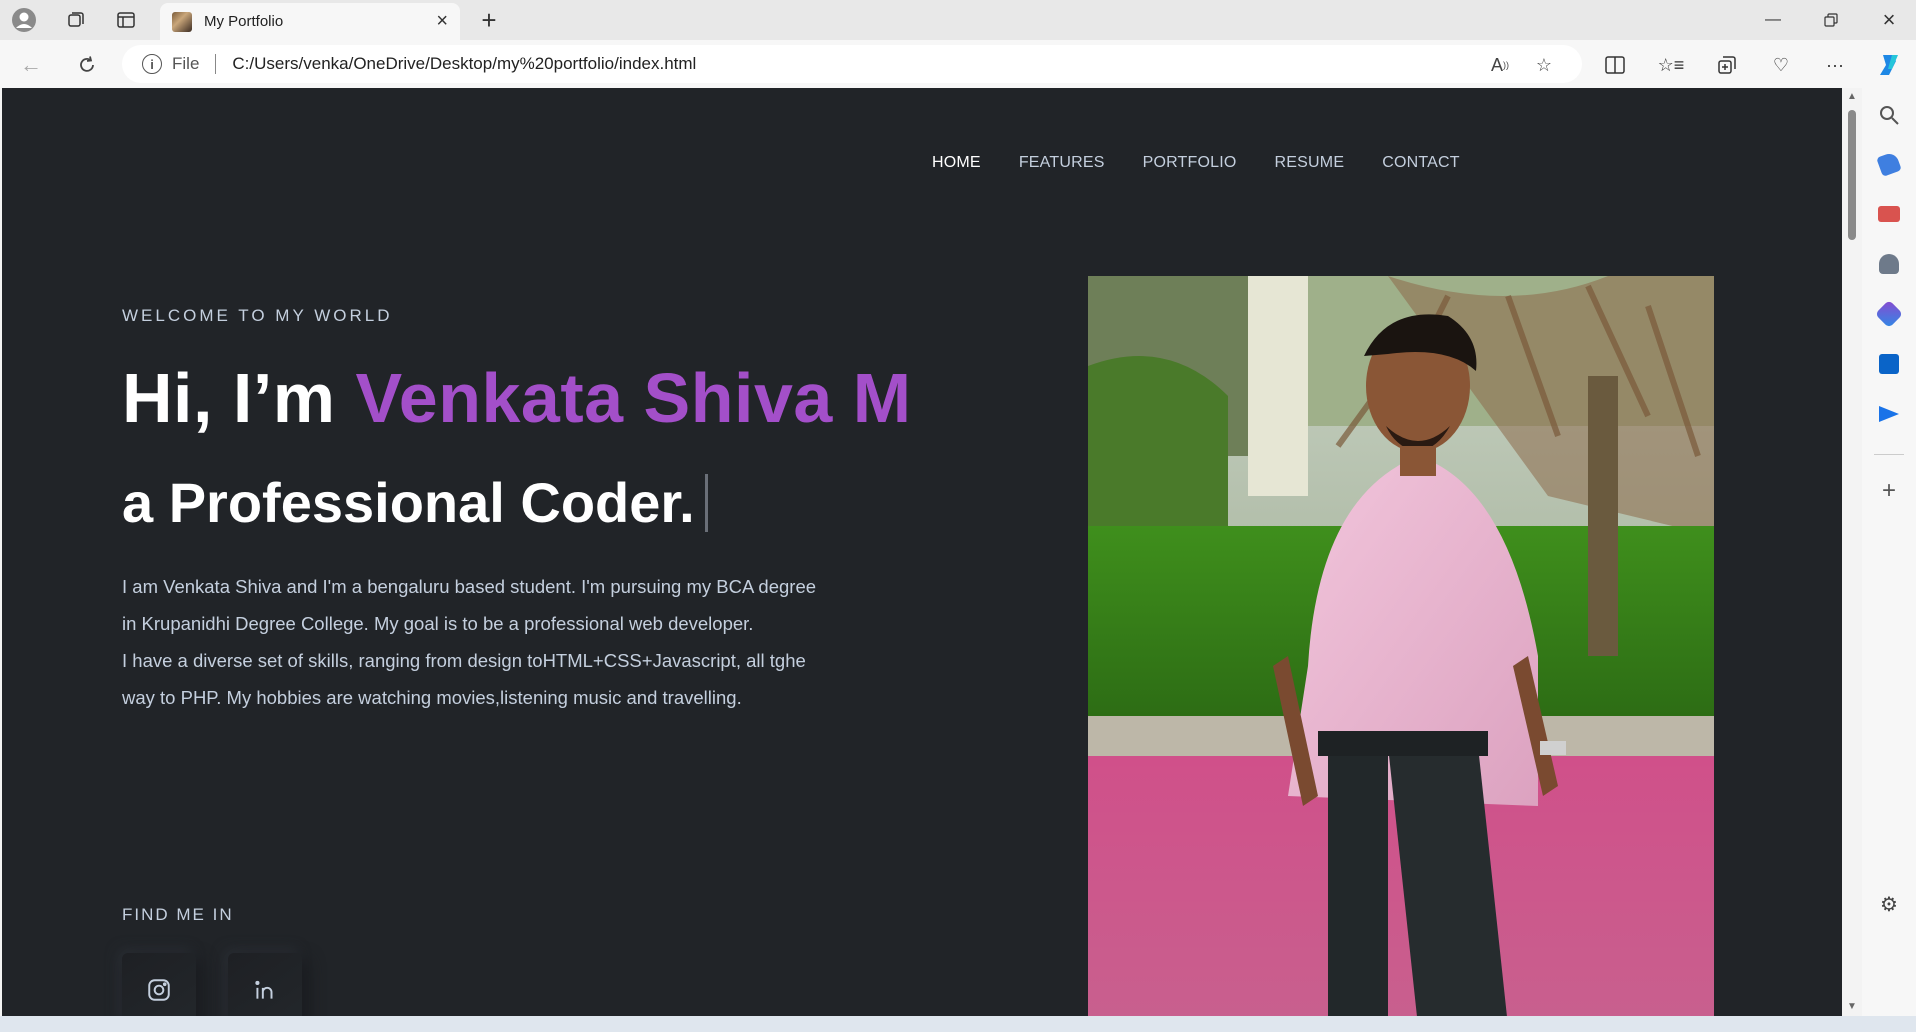 Image resolution: width=1916 pixels, height=1032 pixels. Describe the element at coordinates (956, 163) in the screenshot. I see `nav-home: HOME` at that location.